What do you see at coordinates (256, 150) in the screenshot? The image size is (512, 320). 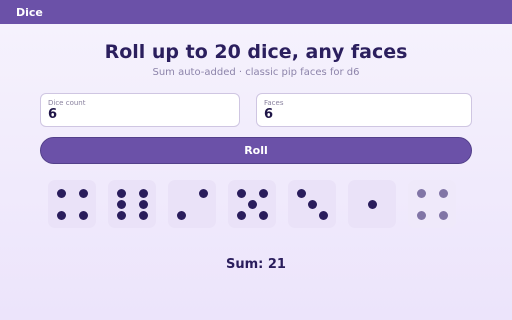 I see `roll-button: Roll` at bounding box center [256, 150].